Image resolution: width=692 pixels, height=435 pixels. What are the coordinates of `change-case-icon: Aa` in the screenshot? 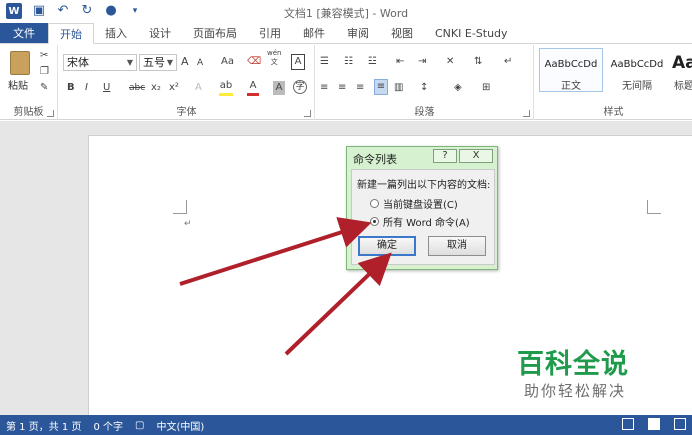 It's located at (227, 62).